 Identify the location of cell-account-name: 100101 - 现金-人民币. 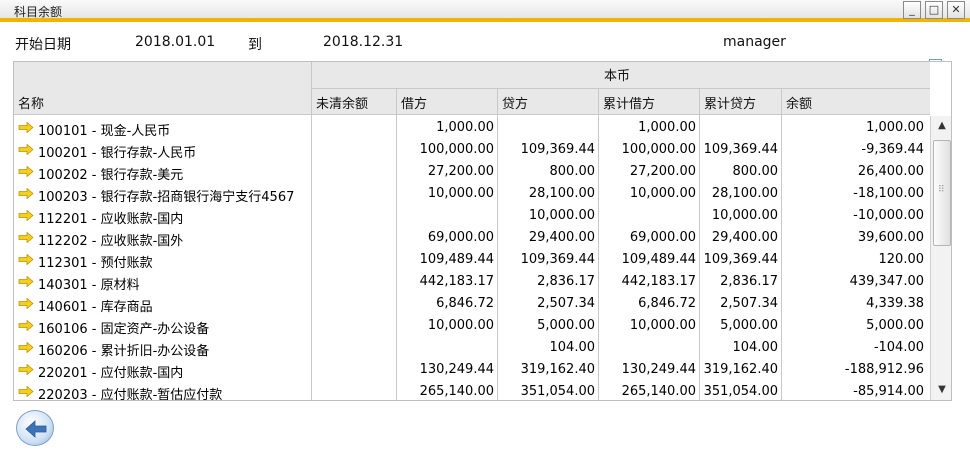
(104, 131).